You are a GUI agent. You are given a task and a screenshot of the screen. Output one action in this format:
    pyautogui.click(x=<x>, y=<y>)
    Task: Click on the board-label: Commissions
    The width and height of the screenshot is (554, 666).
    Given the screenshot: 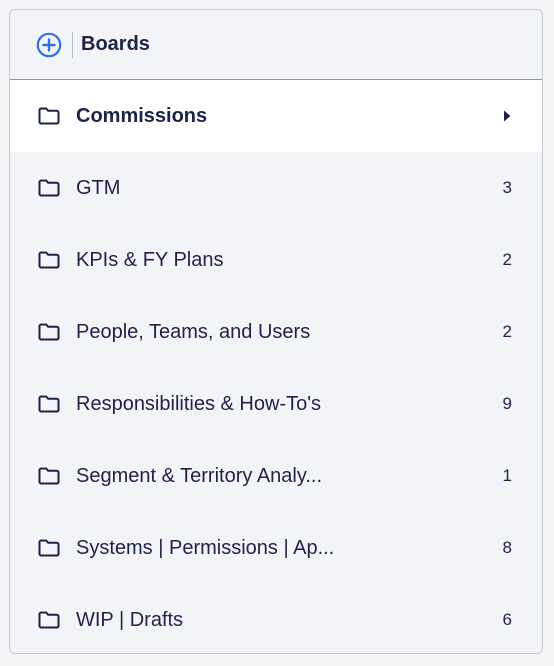 What is the action you would take?
    pyautogui.click(x=142, y=115)
    